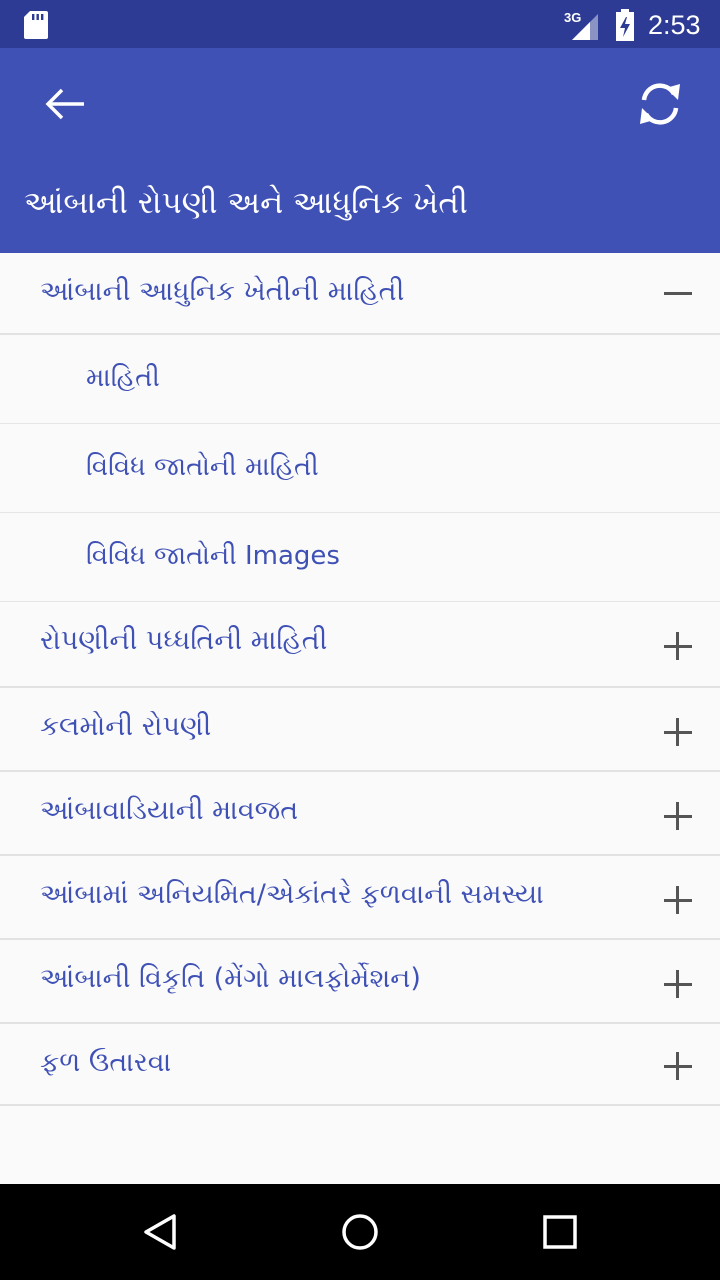 Image resolution: width=720 pixels, height=1280 pixels. I want to click on group-label: આંબામાં અનિયમિત/એકાંતરે ફળવાની સમસ્યા, so click(292, 894).